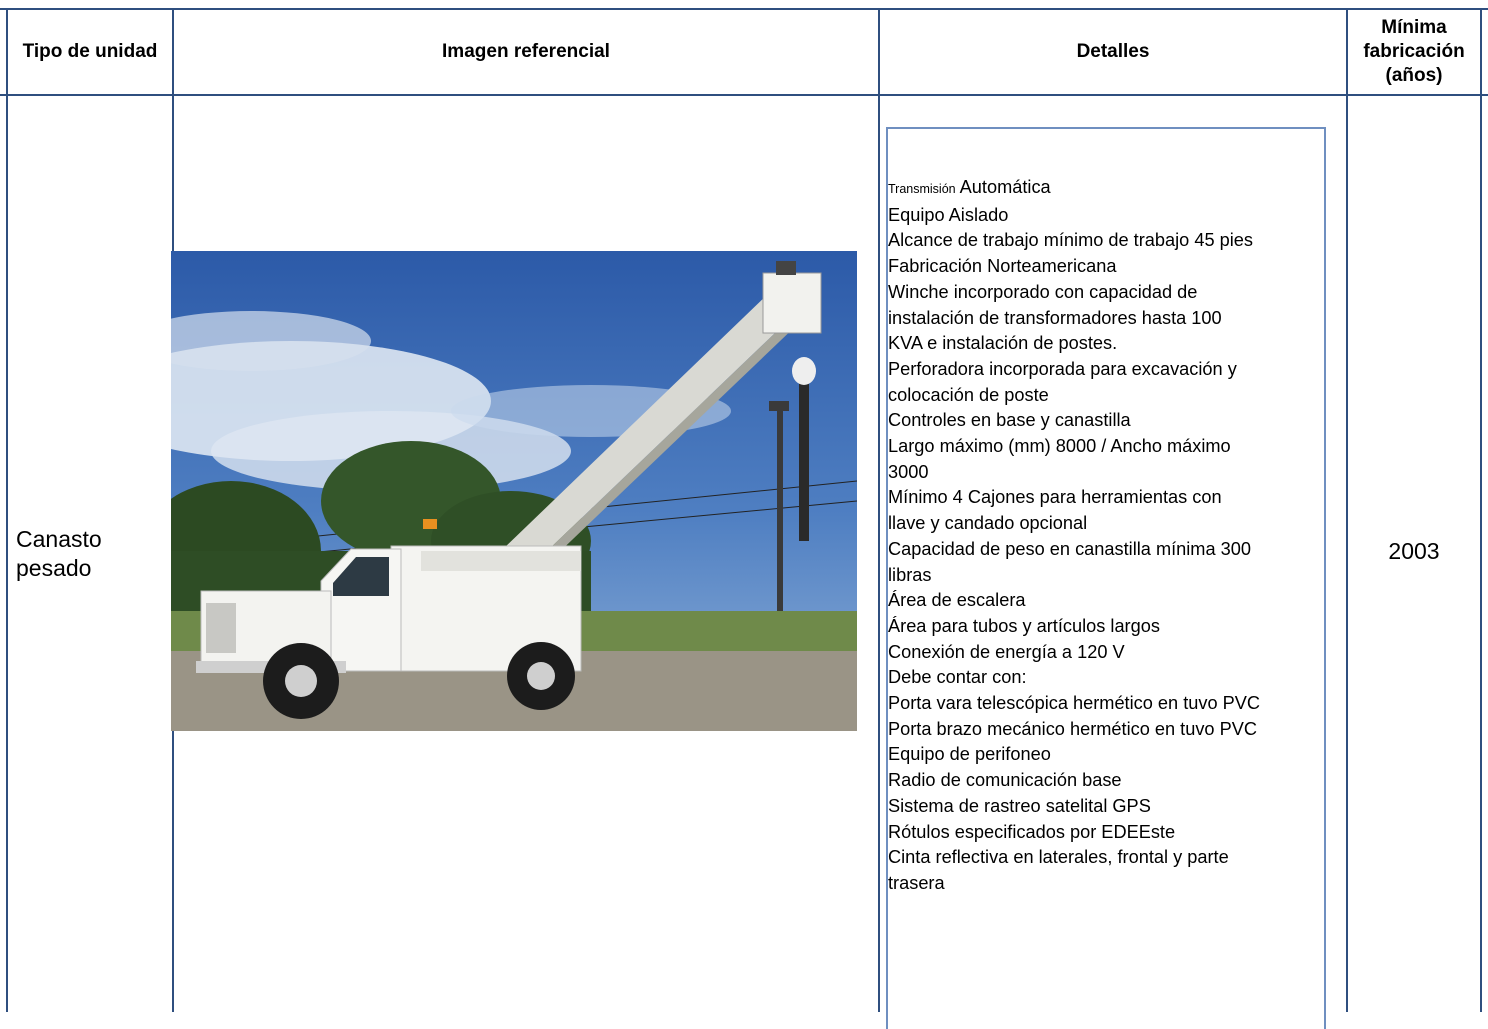 This screenshot has width=1488, height=1029. I want to click on header-min-year-line2: fabricación, so click(1414, 51).